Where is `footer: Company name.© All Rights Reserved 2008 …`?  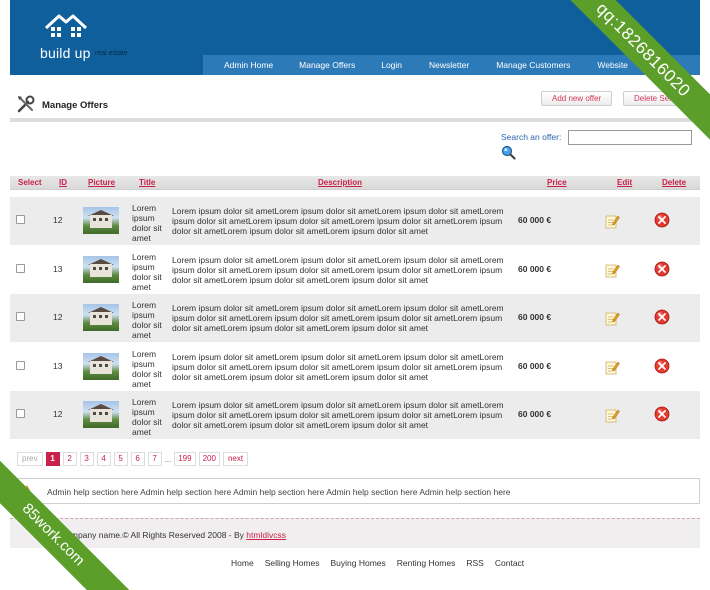 footer: Company name.© All Rights Reserved 2008 … is located at coordinates (355, 533).